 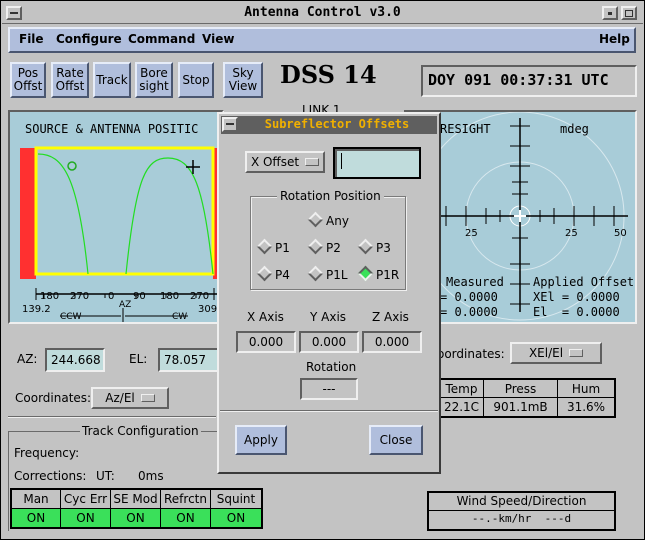 What do you see at coordinates (329, 411) in the screenshot?
I see `dialog-divider` at bounding box center [329, 411].